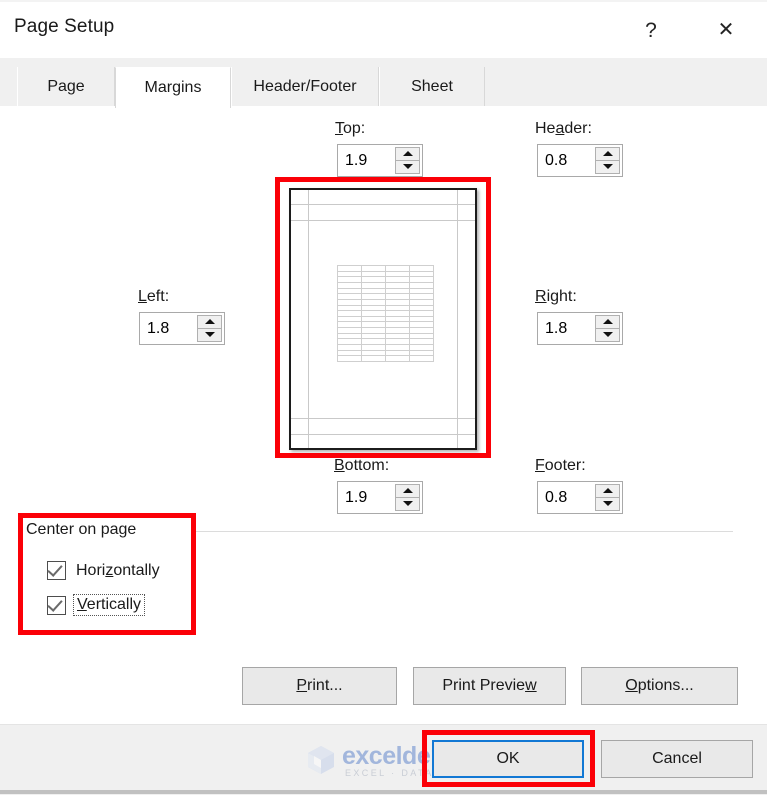 The width and height of the screenshot is (767, 795). Describe the element at coordinates (380, 160) in the screenshot. I see `top-margin-field: 1.9` at that location.